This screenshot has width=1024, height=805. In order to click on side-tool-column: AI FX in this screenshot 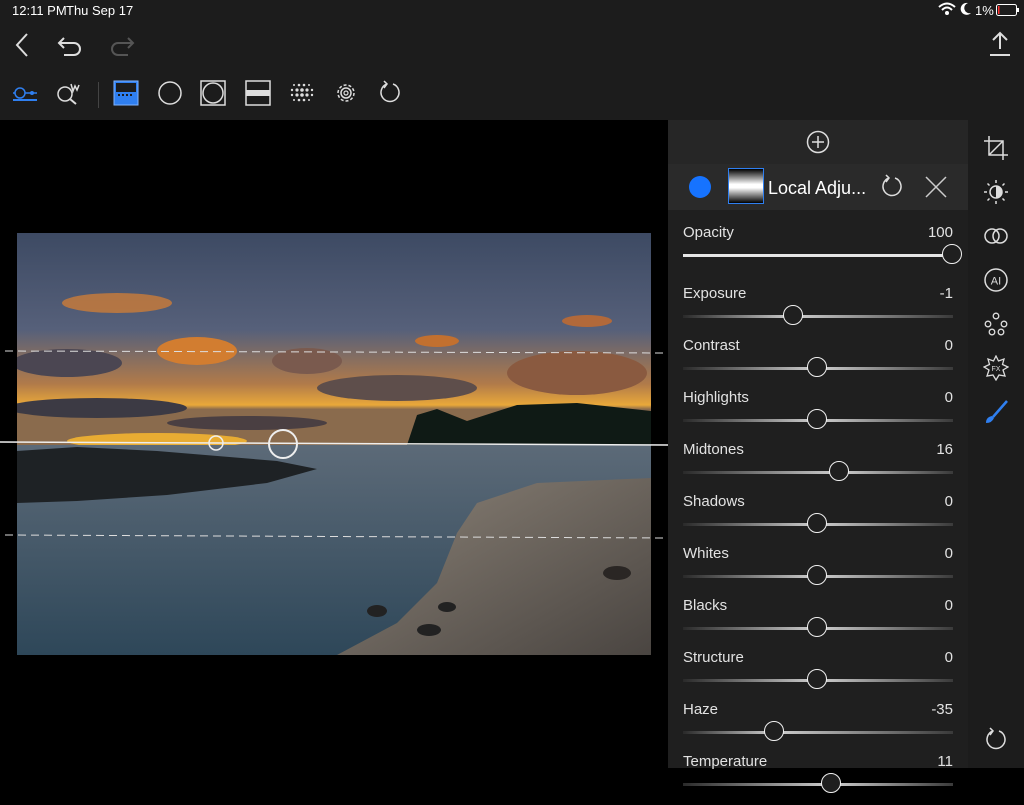, I will do `click(996, 444)`.